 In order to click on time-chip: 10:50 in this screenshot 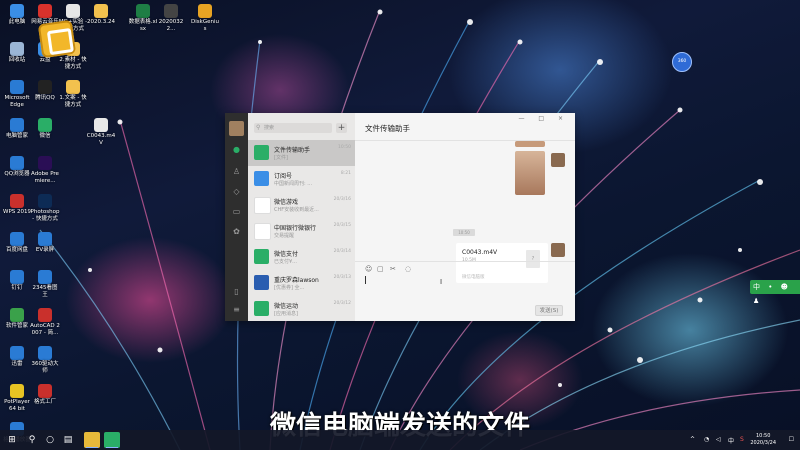, I will do `click(464, 232)`.